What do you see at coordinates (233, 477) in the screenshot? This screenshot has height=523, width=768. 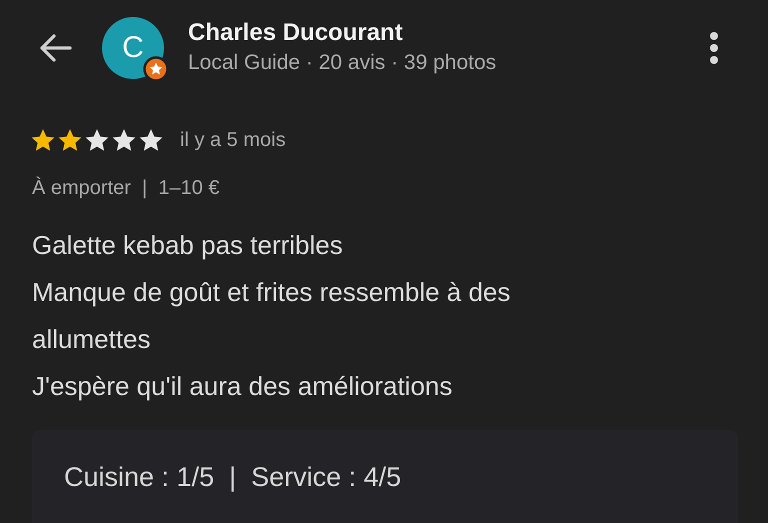 I see `ratings-text: Cuisine : 1/5 | Service : 4/5` at bounding box center [233, 477].